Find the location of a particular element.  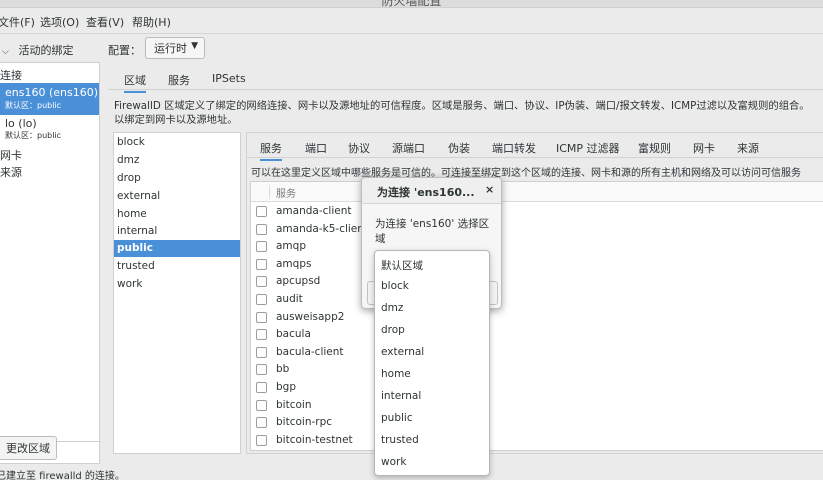

table-row: amqps is located at coordinates (537, 265).